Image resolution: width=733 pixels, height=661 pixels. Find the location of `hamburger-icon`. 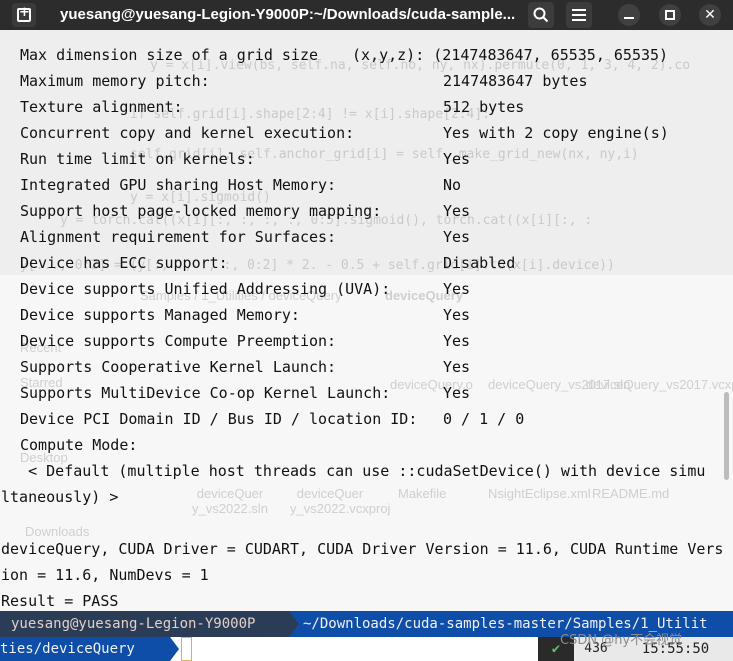

hamburger-icon is located at coordinates (579, 15).